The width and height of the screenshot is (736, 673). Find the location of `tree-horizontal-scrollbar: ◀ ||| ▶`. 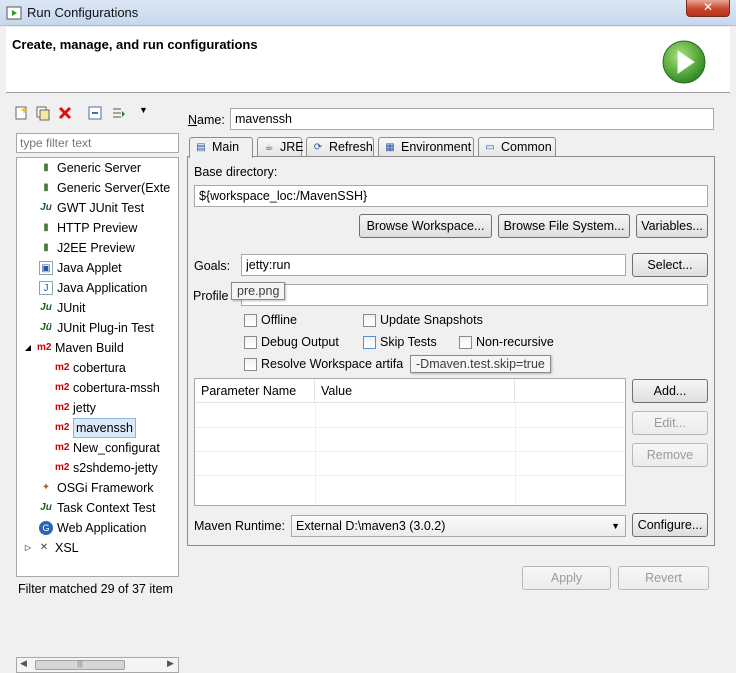

tree-horizontal-scrollbar: ◀ ||| ▶ is located at coordinates (97, 665).